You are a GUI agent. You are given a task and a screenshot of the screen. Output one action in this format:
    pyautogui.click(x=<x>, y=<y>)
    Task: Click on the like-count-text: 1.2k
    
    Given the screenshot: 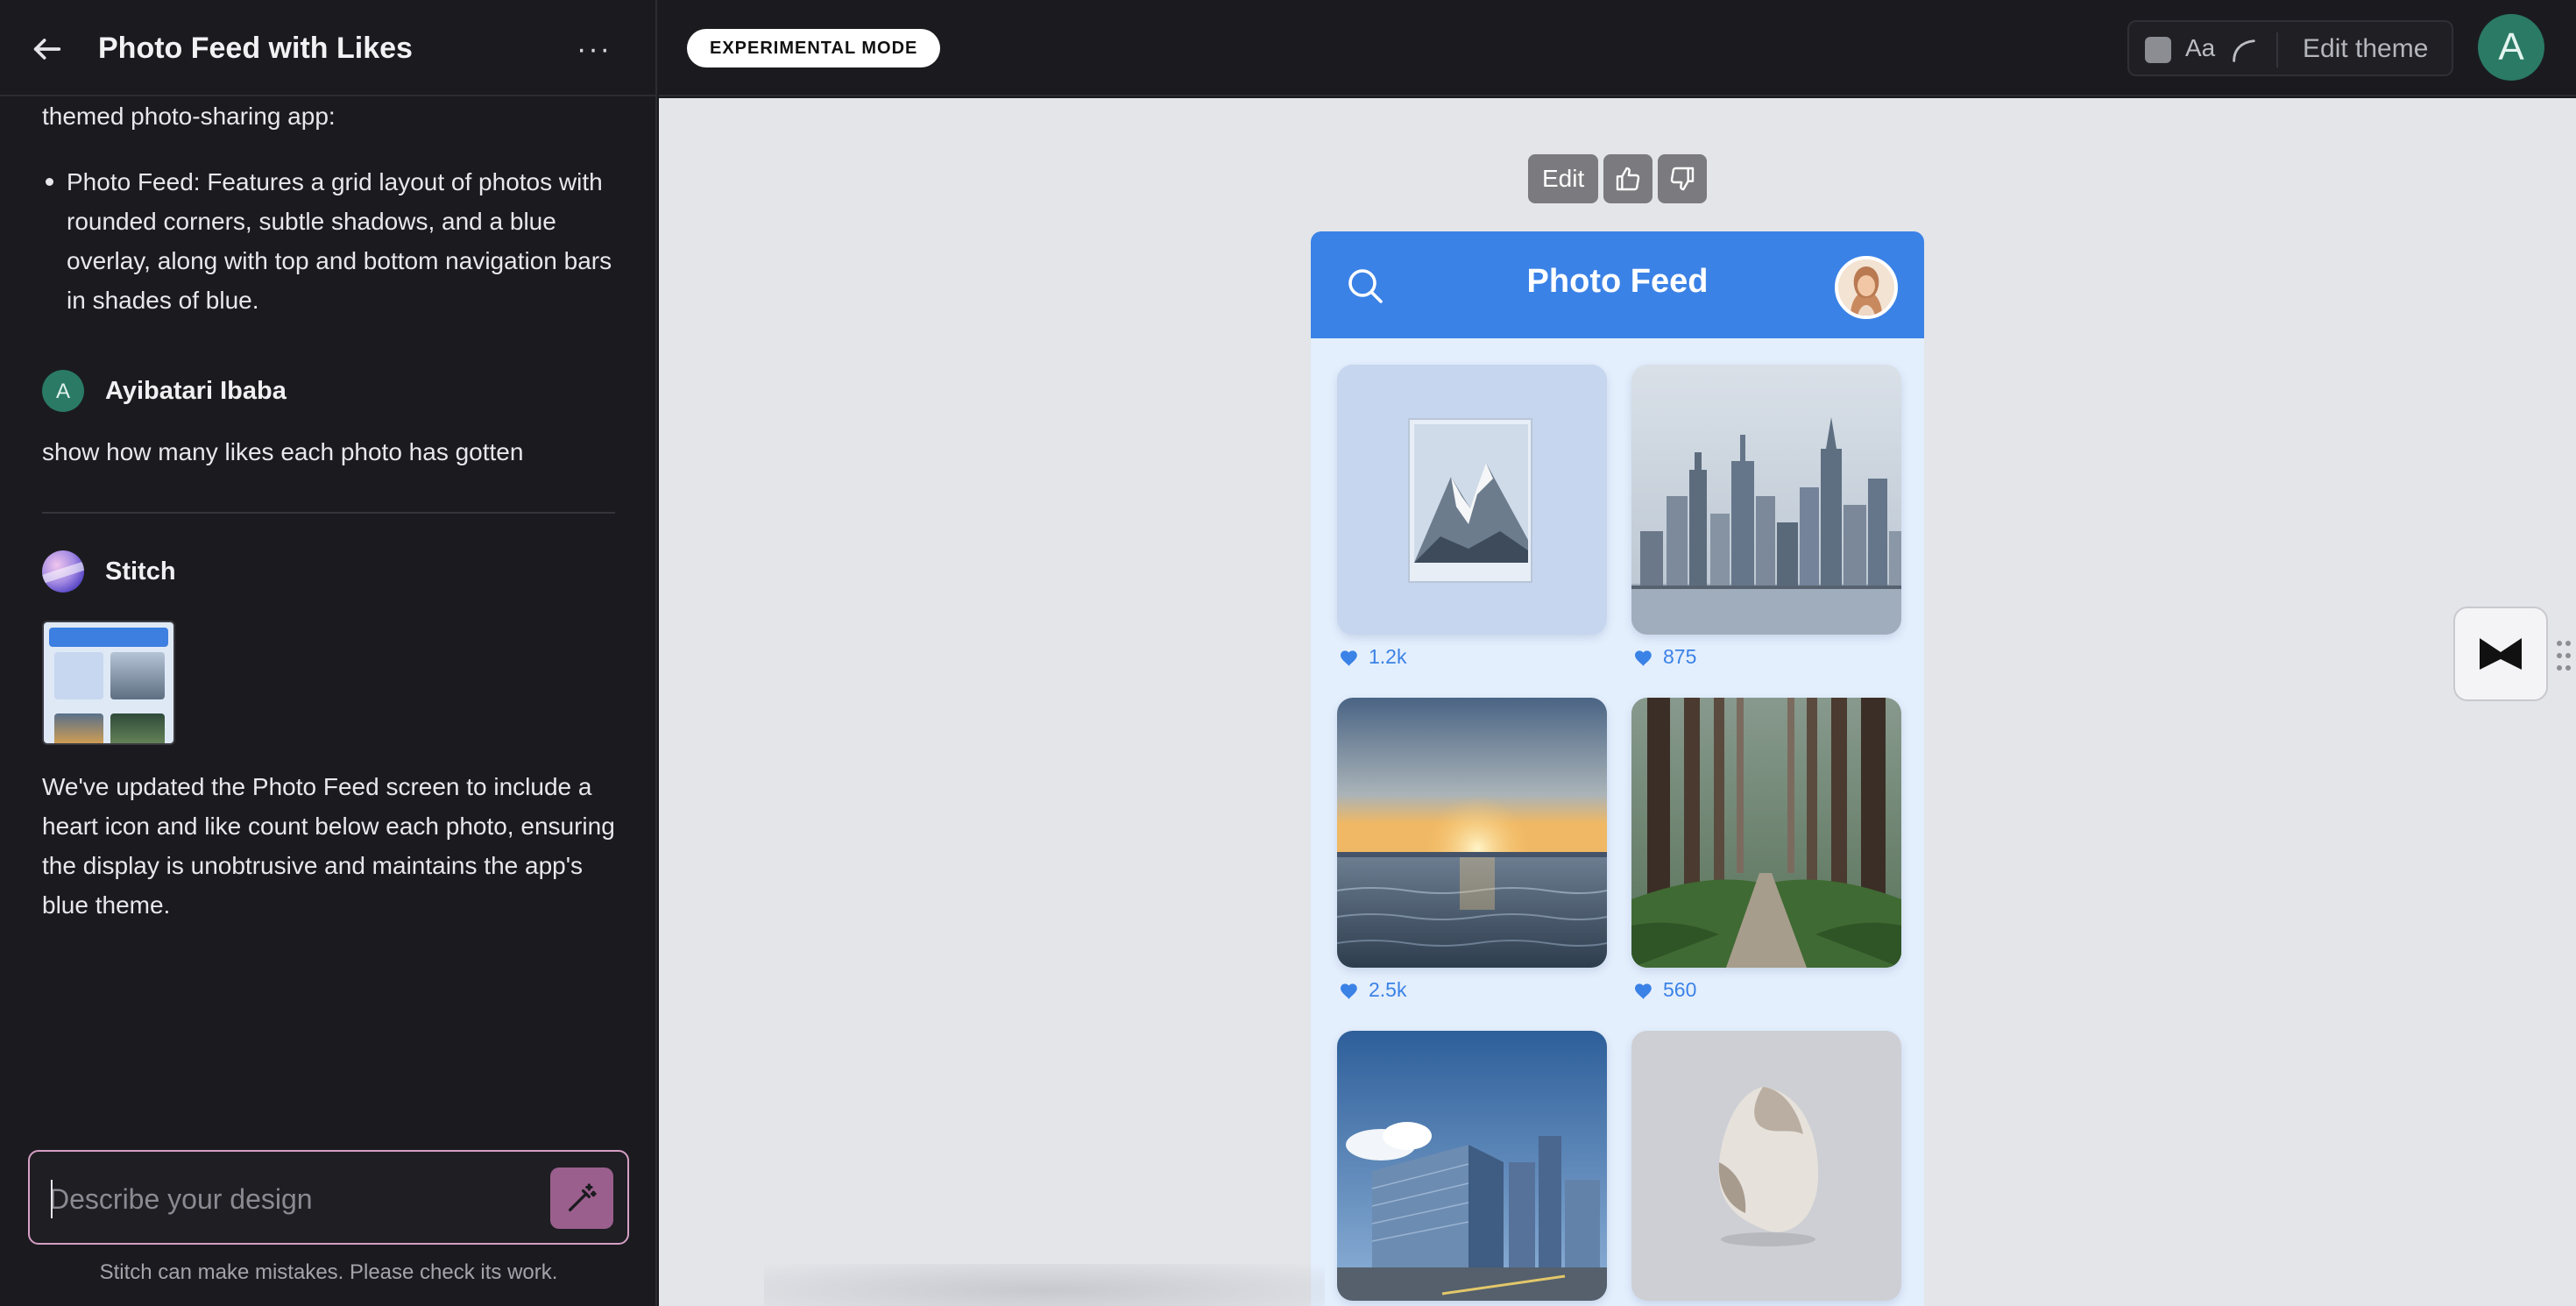 What is the action you would take?
    pyautogui.click(x=1388, y=657)
    